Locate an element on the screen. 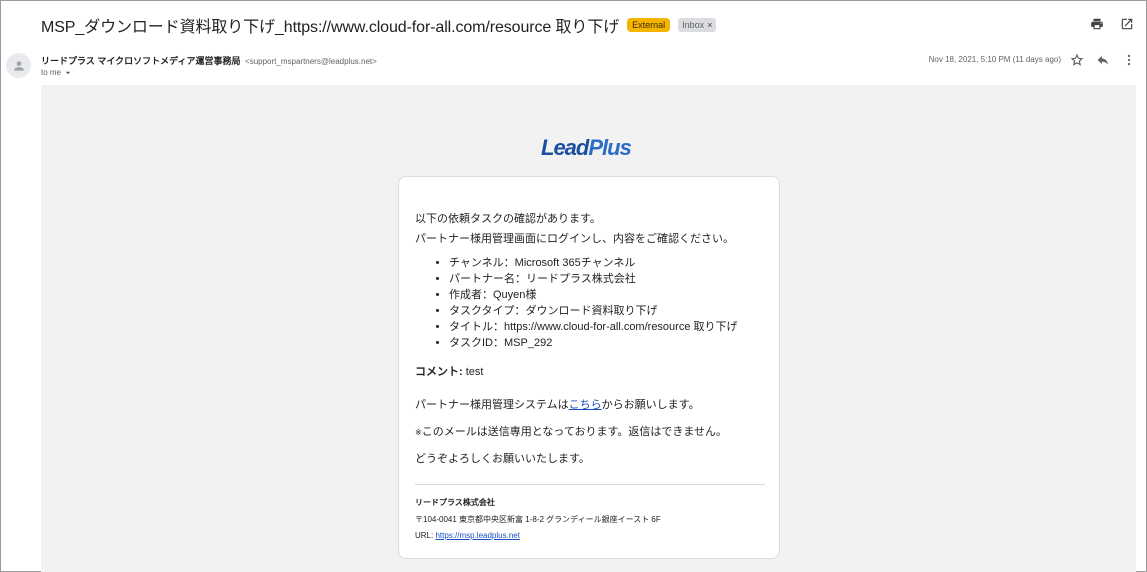  list-item: 作成者：Quyen様 is located at coordinates (607, 295).